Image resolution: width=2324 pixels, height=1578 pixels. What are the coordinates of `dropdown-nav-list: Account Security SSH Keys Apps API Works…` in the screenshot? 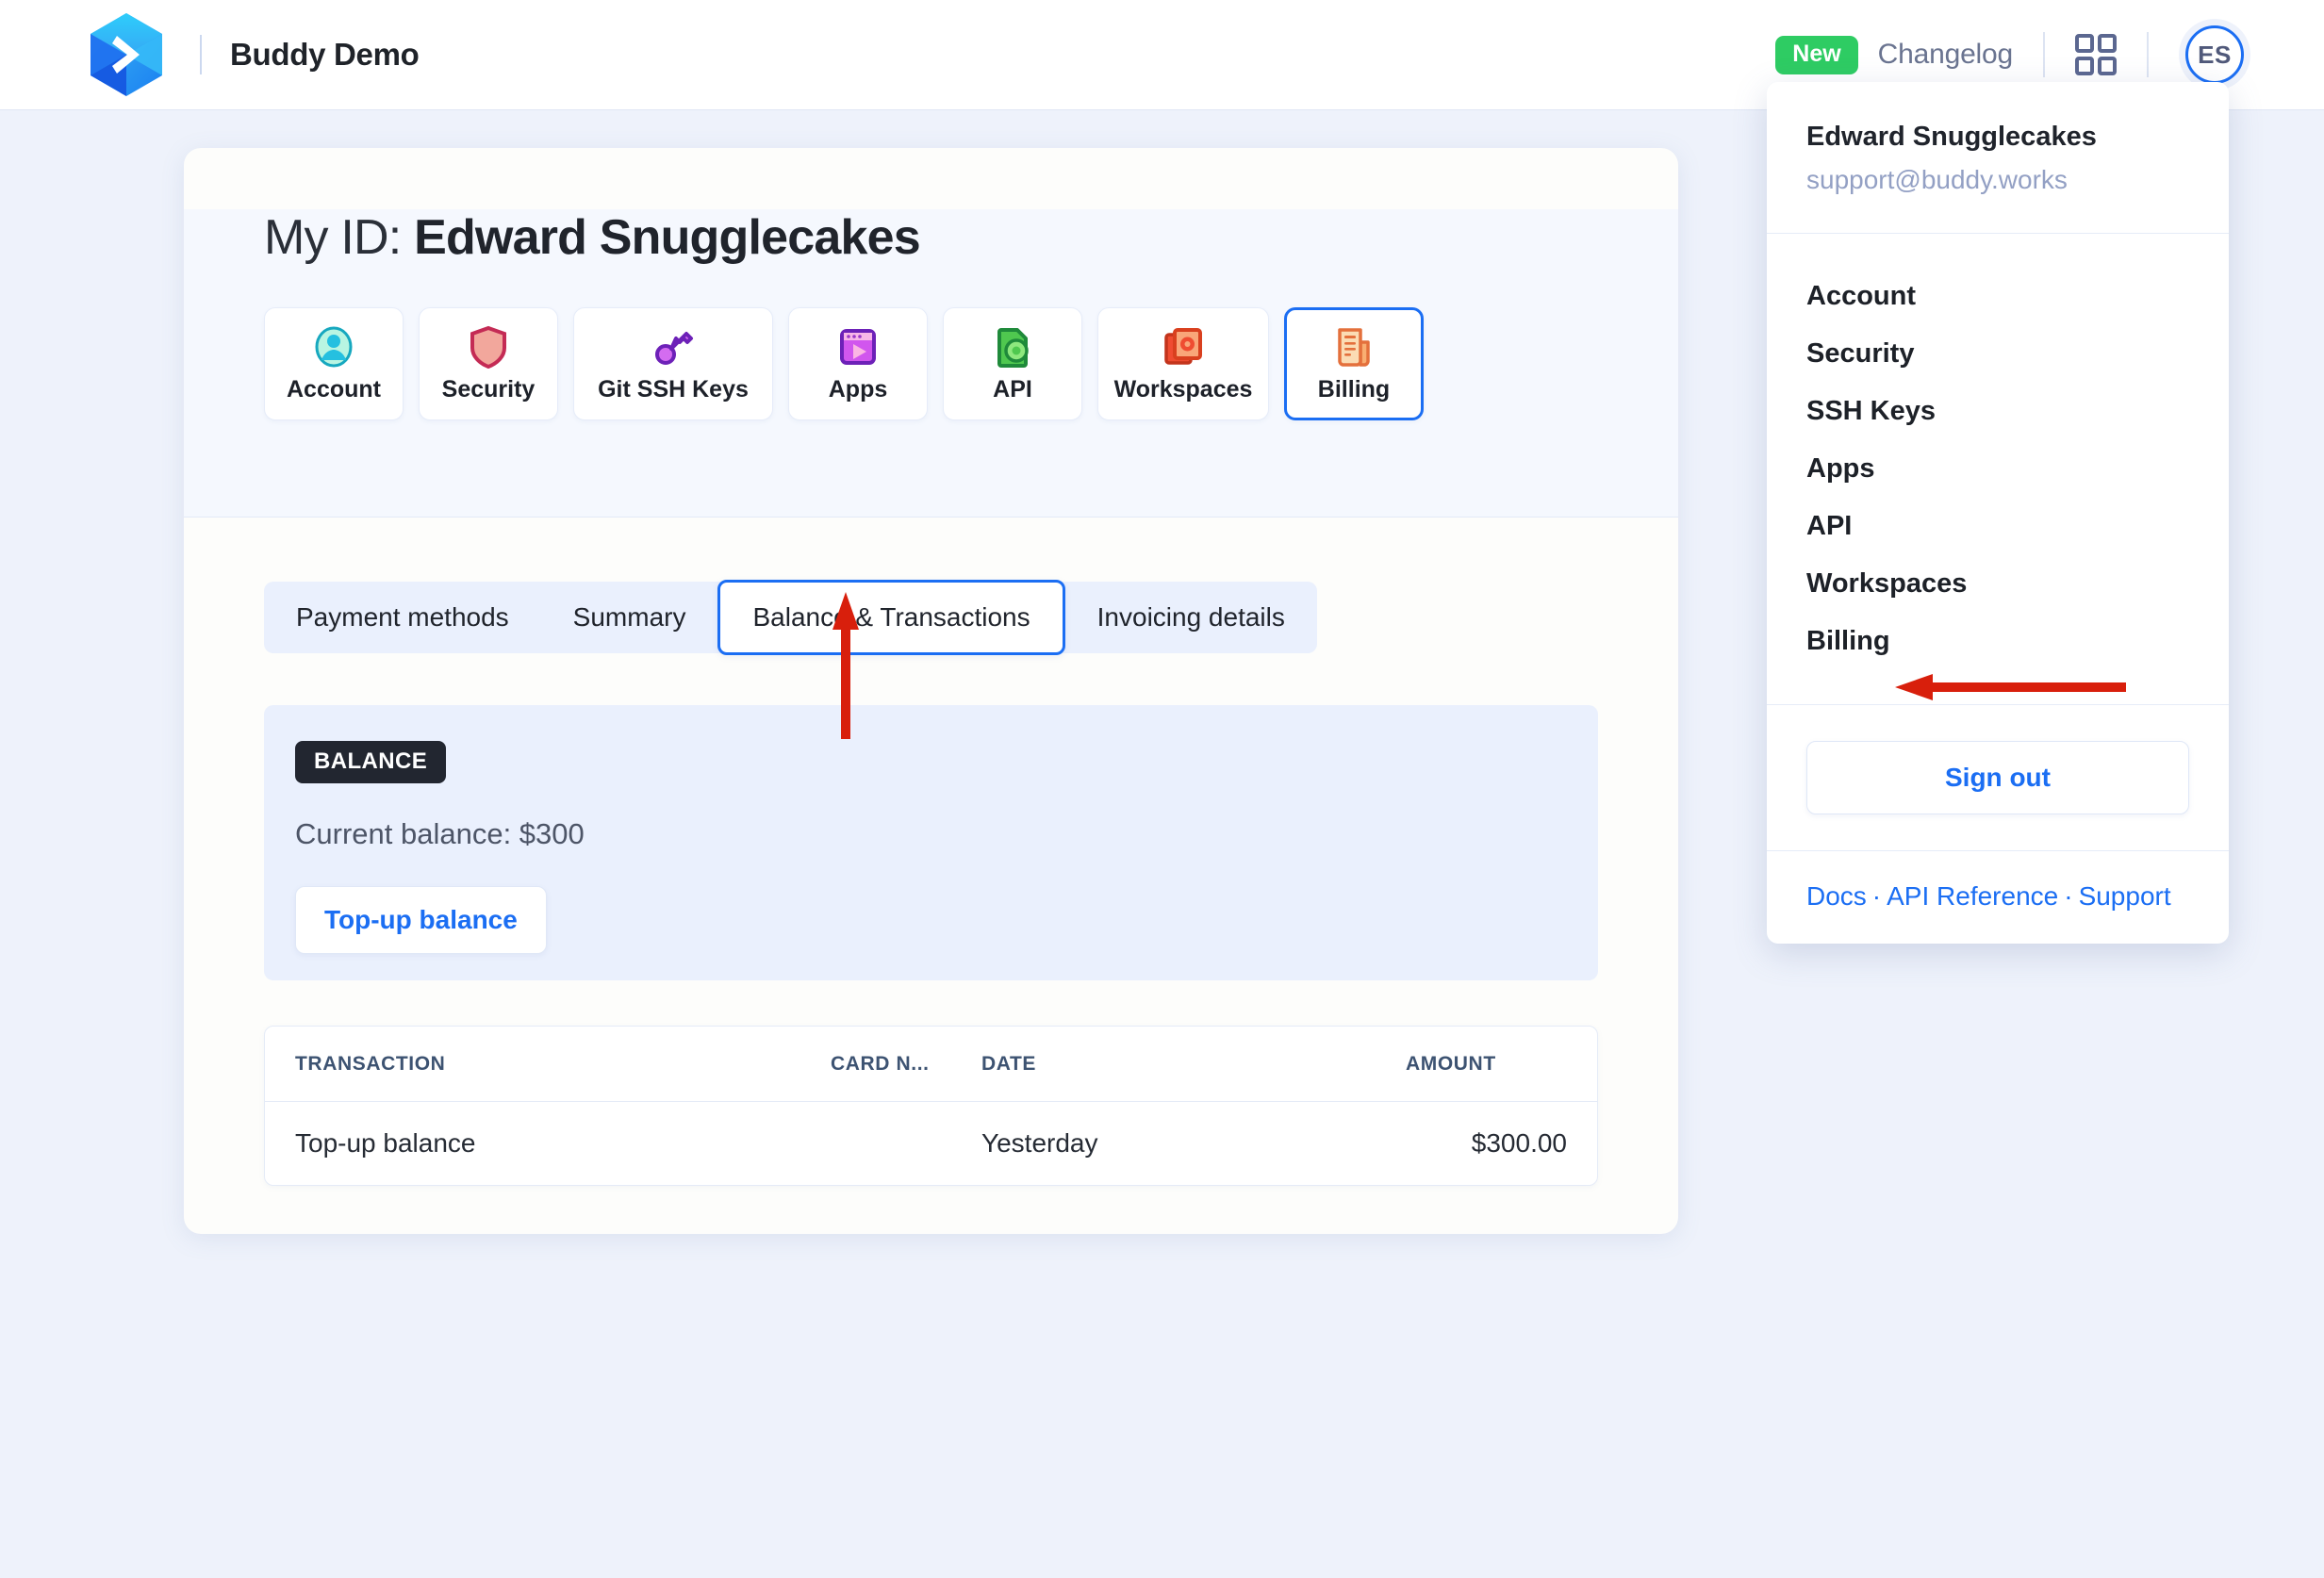 It's located at (1998, 469).